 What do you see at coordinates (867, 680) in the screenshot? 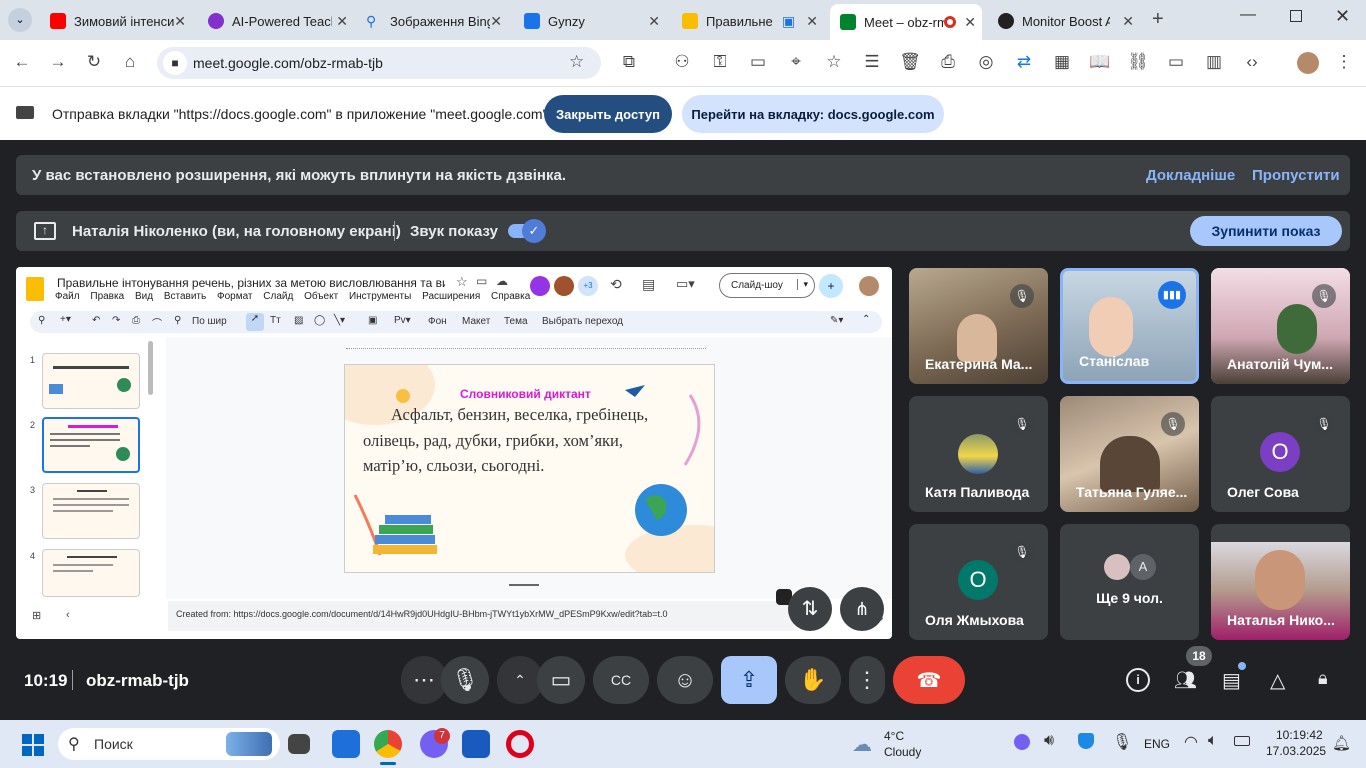
I see `more-options-button: ⋮` at bounding box center [867, 680].